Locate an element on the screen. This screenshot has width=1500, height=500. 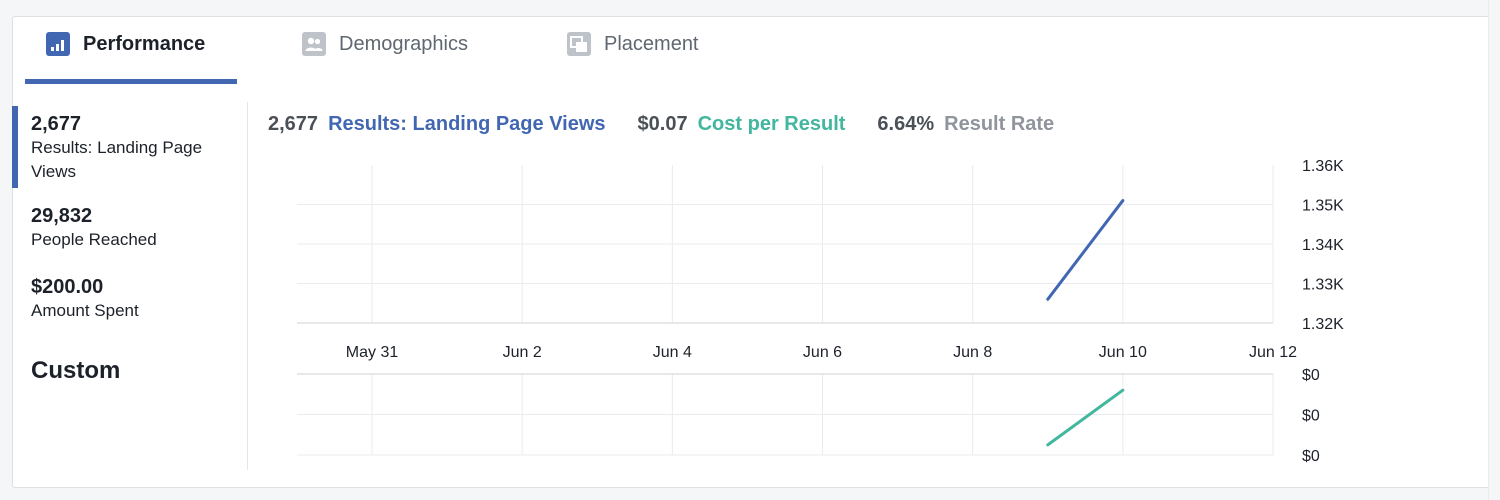
page-scrollbar is located at coordinates (1494, 250).